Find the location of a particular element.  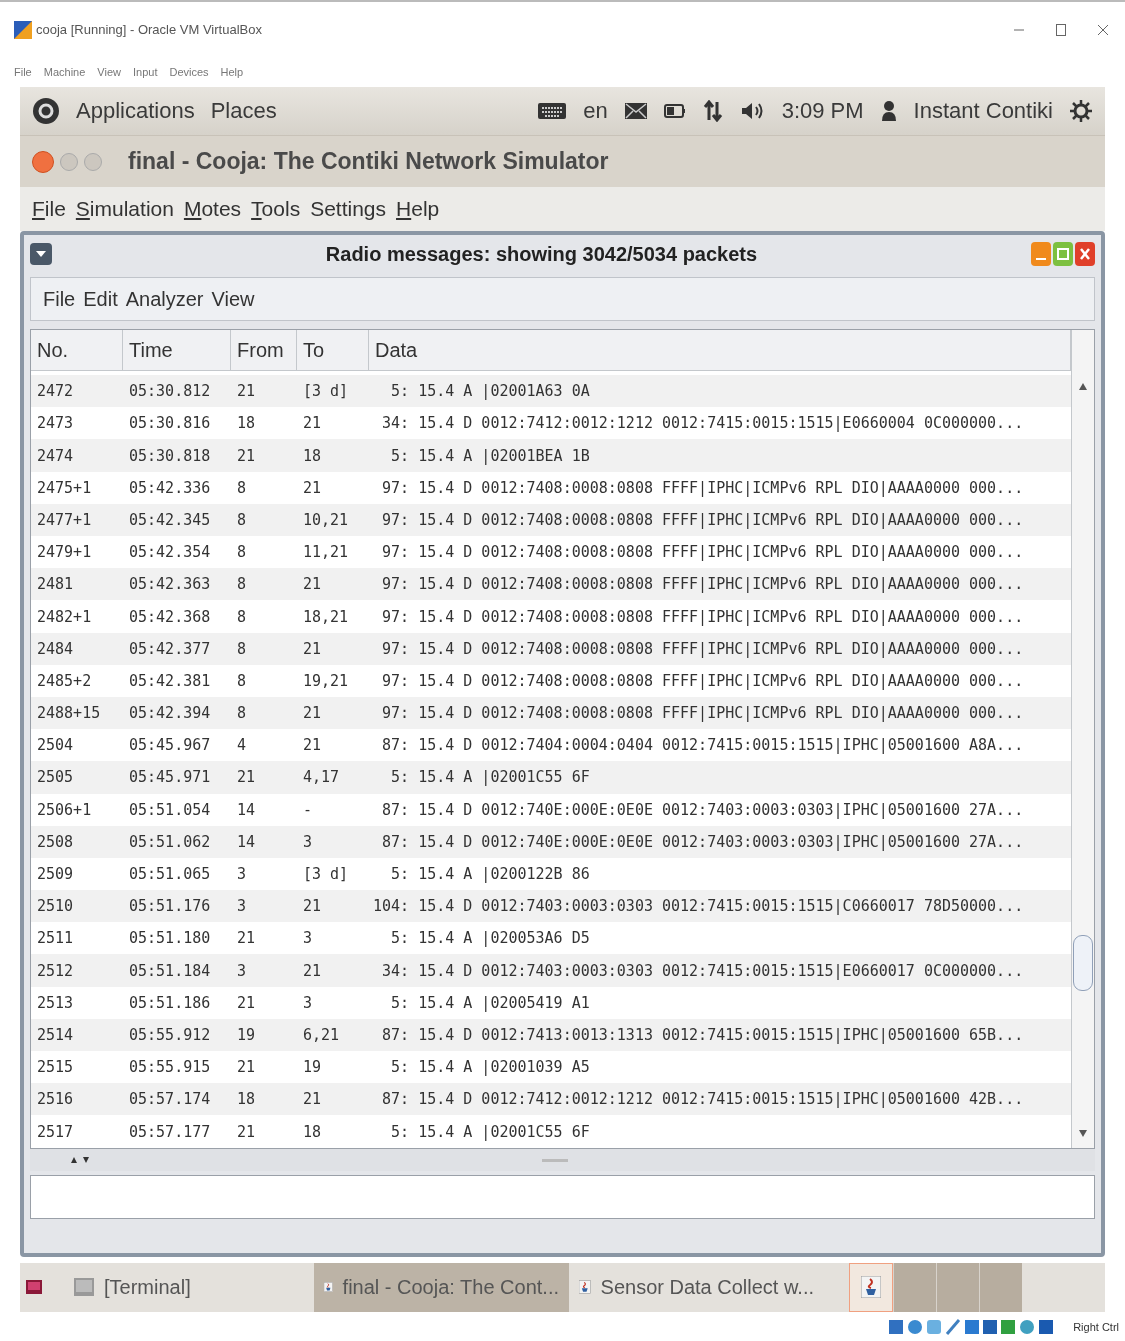

settings-icon is located at coordinates (1081, 111).